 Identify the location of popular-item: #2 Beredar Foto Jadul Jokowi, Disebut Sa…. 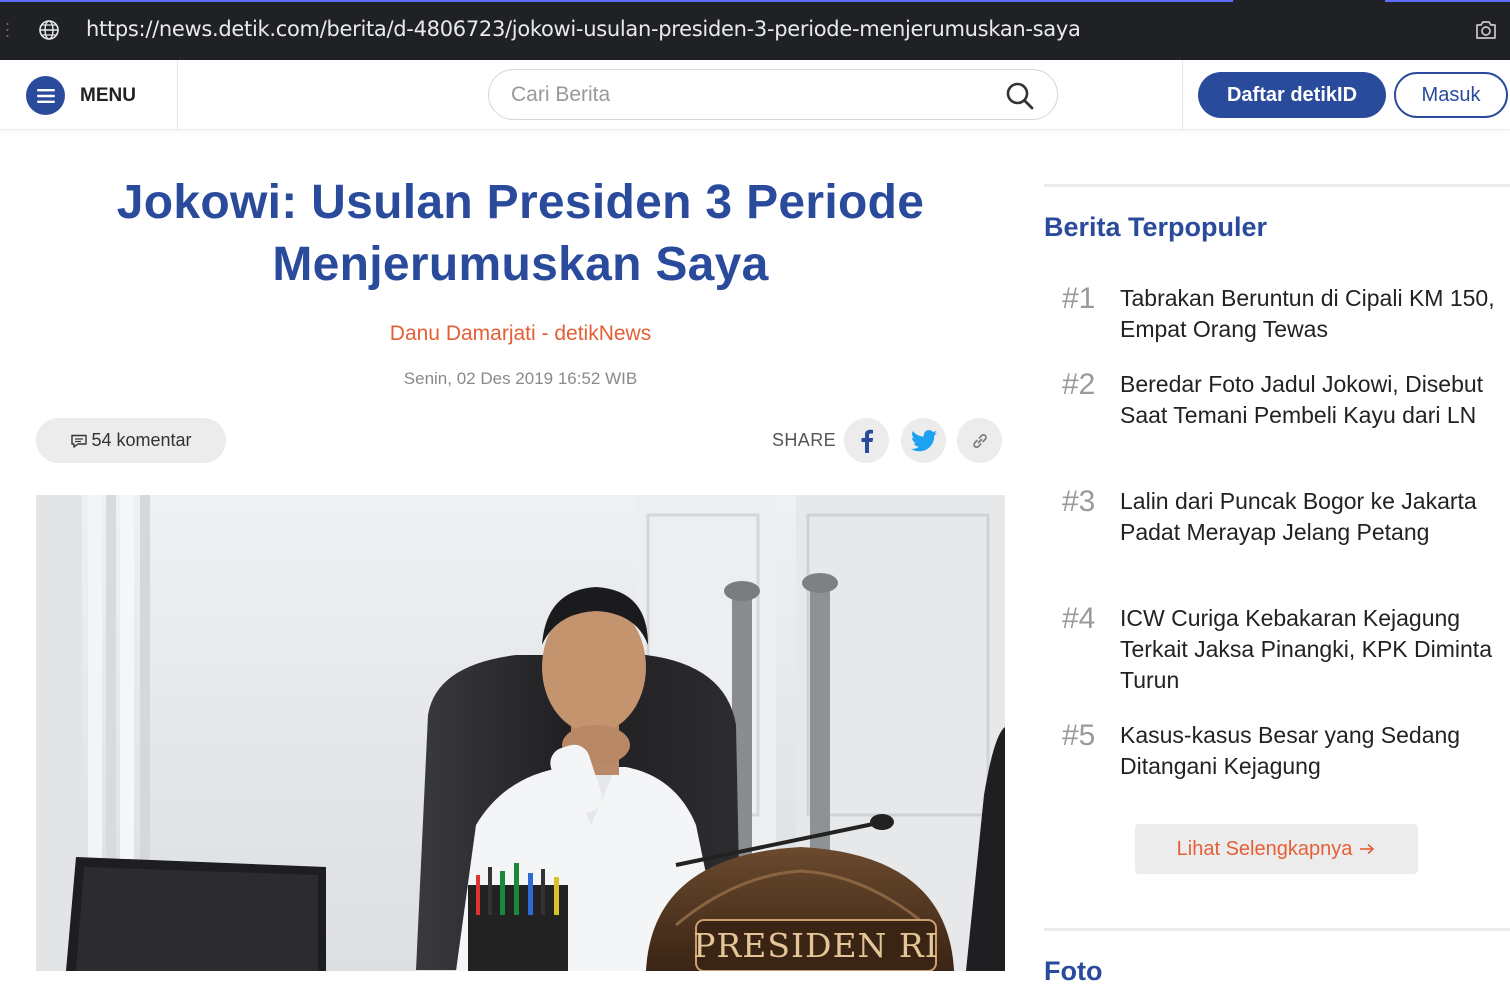
(1286, 400).